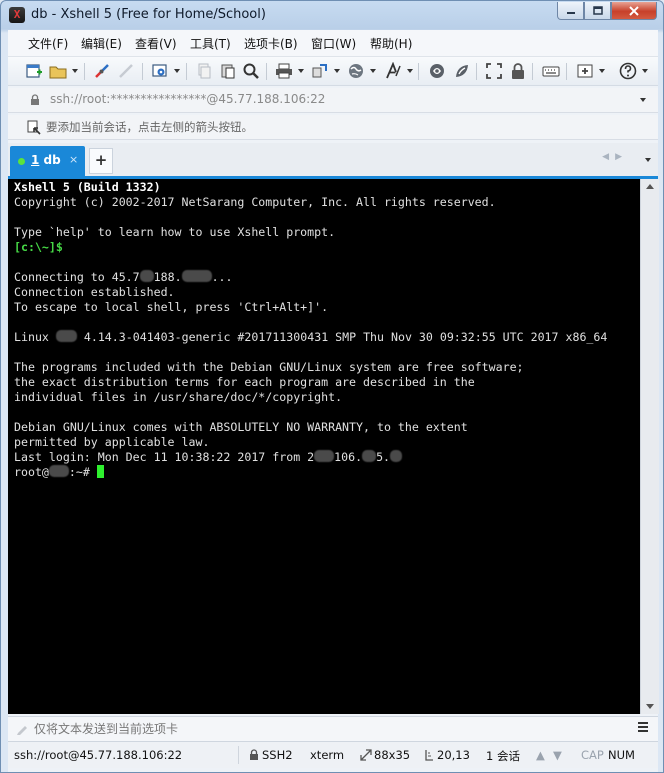 The width and height of the screenshot is (664, 773). Describe the element at coordinates (251, 71) in the screenshot. I see `find-button` at that location.